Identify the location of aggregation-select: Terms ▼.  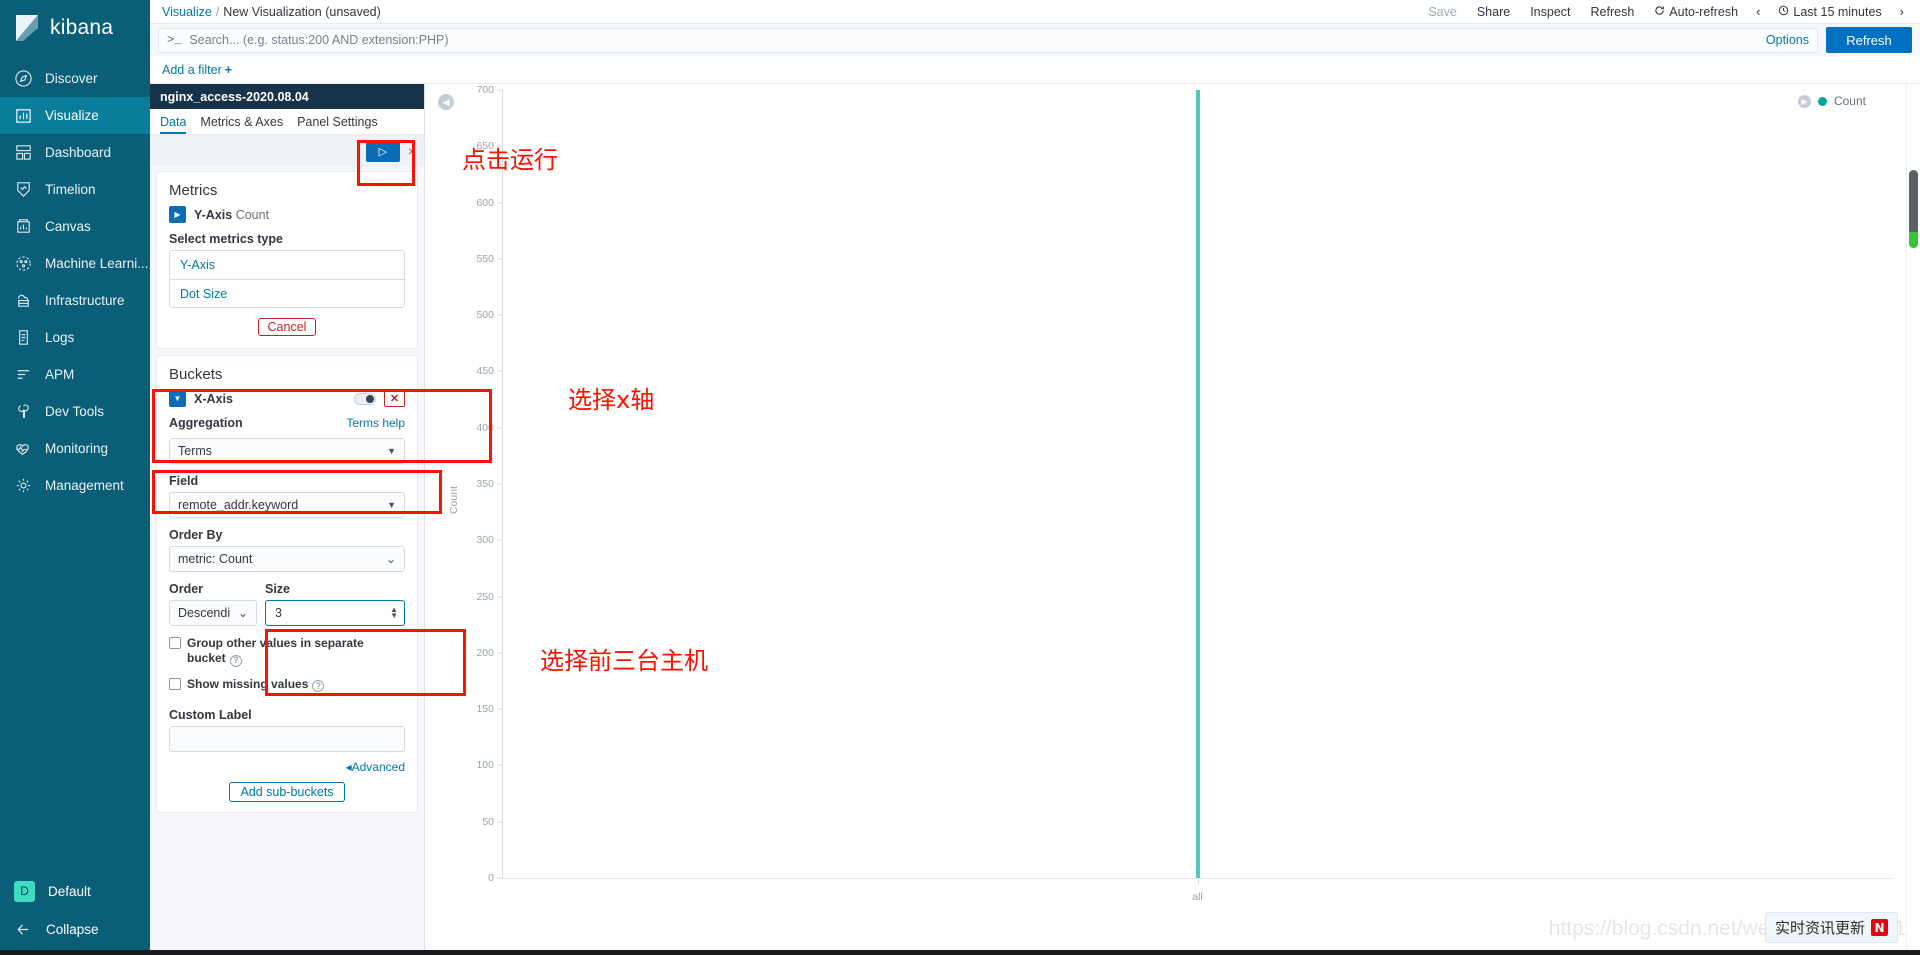
(287, 451).